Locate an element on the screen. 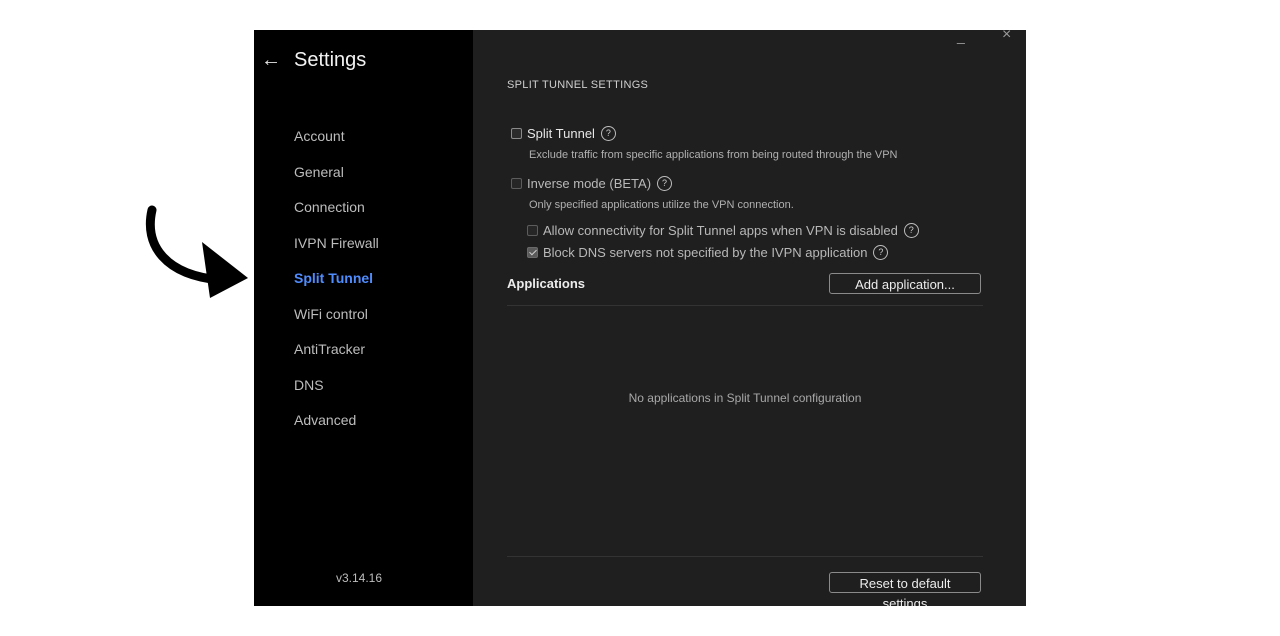 The height and width of the screenshot is (636, 1280). split-tunnel-option: Split Tunnel ? is located at coordinates (563, 133).